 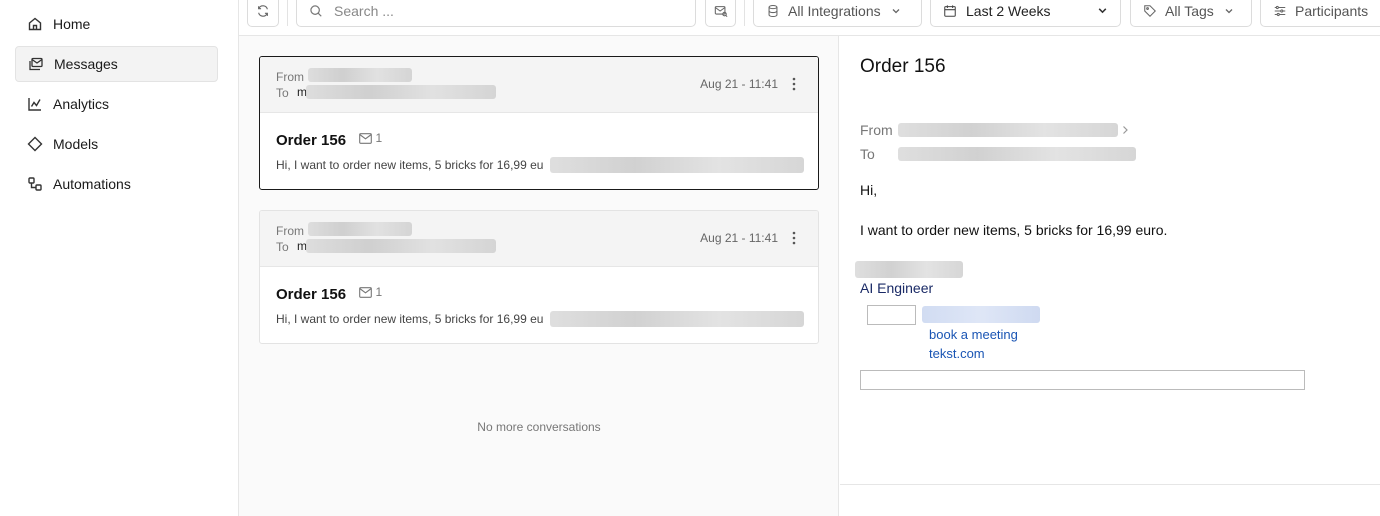 I want to click on sidebar-item-automations: Automations, so click(x=116, y=184).